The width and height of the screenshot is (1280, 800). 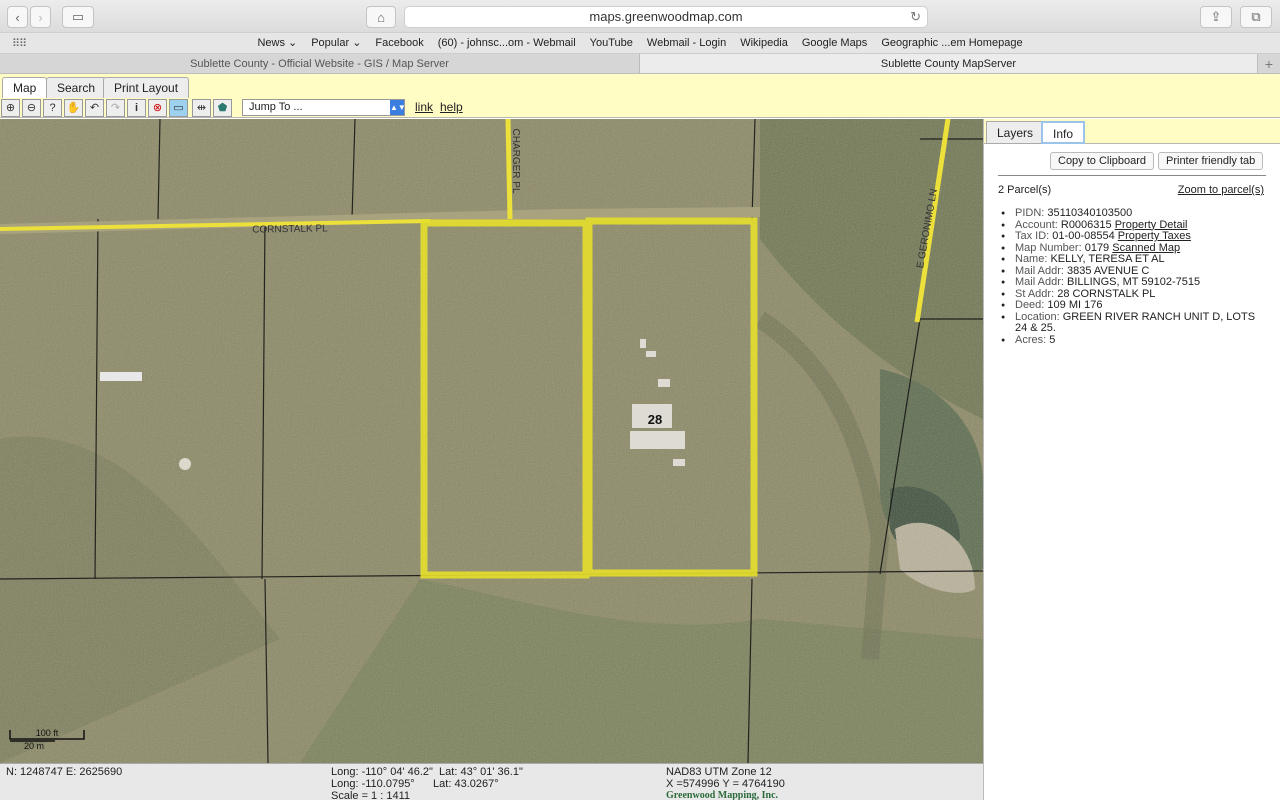 What do you see at coordinates (1037, 316) in the screenshot?
I see `info-label: Location:` at bounding box center [1037, 316].